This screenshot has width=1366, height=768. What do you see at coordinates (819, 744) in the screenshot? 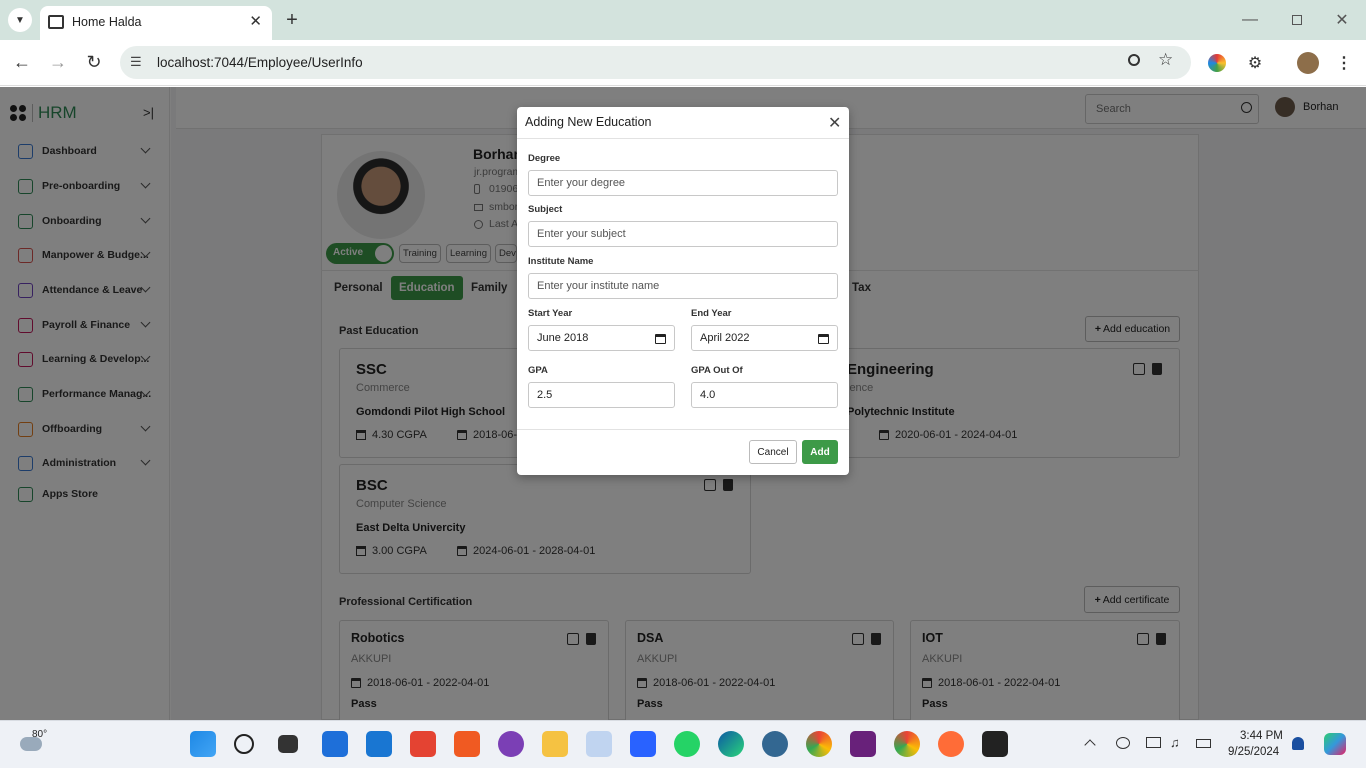
I see `chrome-icon` at bounding box center [819, 744].